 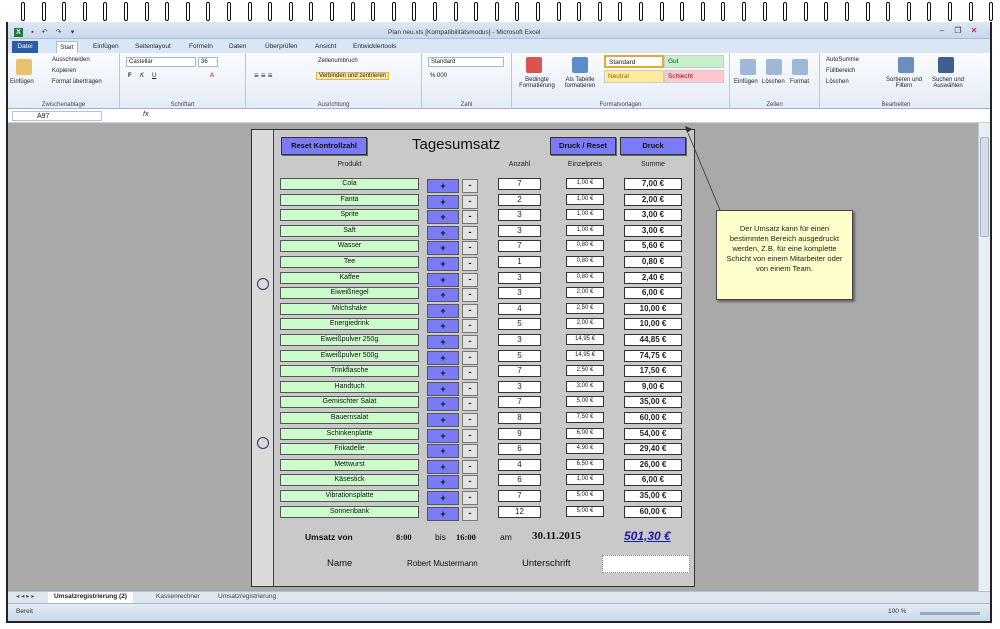 I want to click on minimize-icon: –, so click(x=942, y=31).